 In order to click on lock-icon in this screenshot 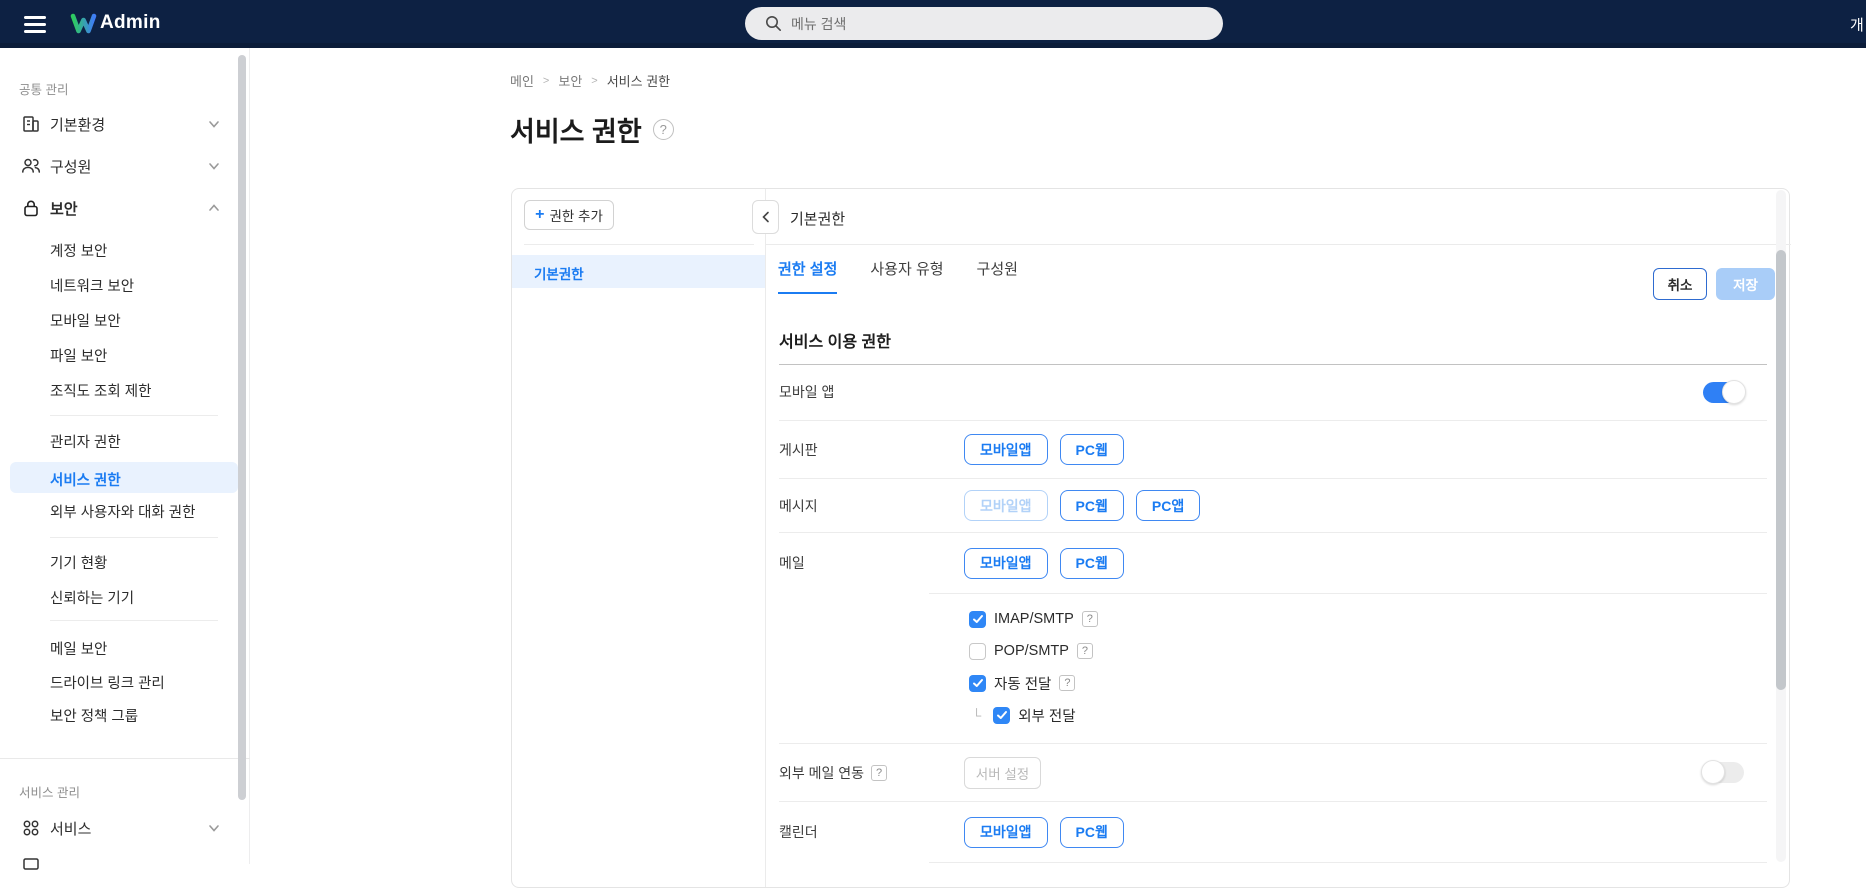, I will do `click(31, 208)`.